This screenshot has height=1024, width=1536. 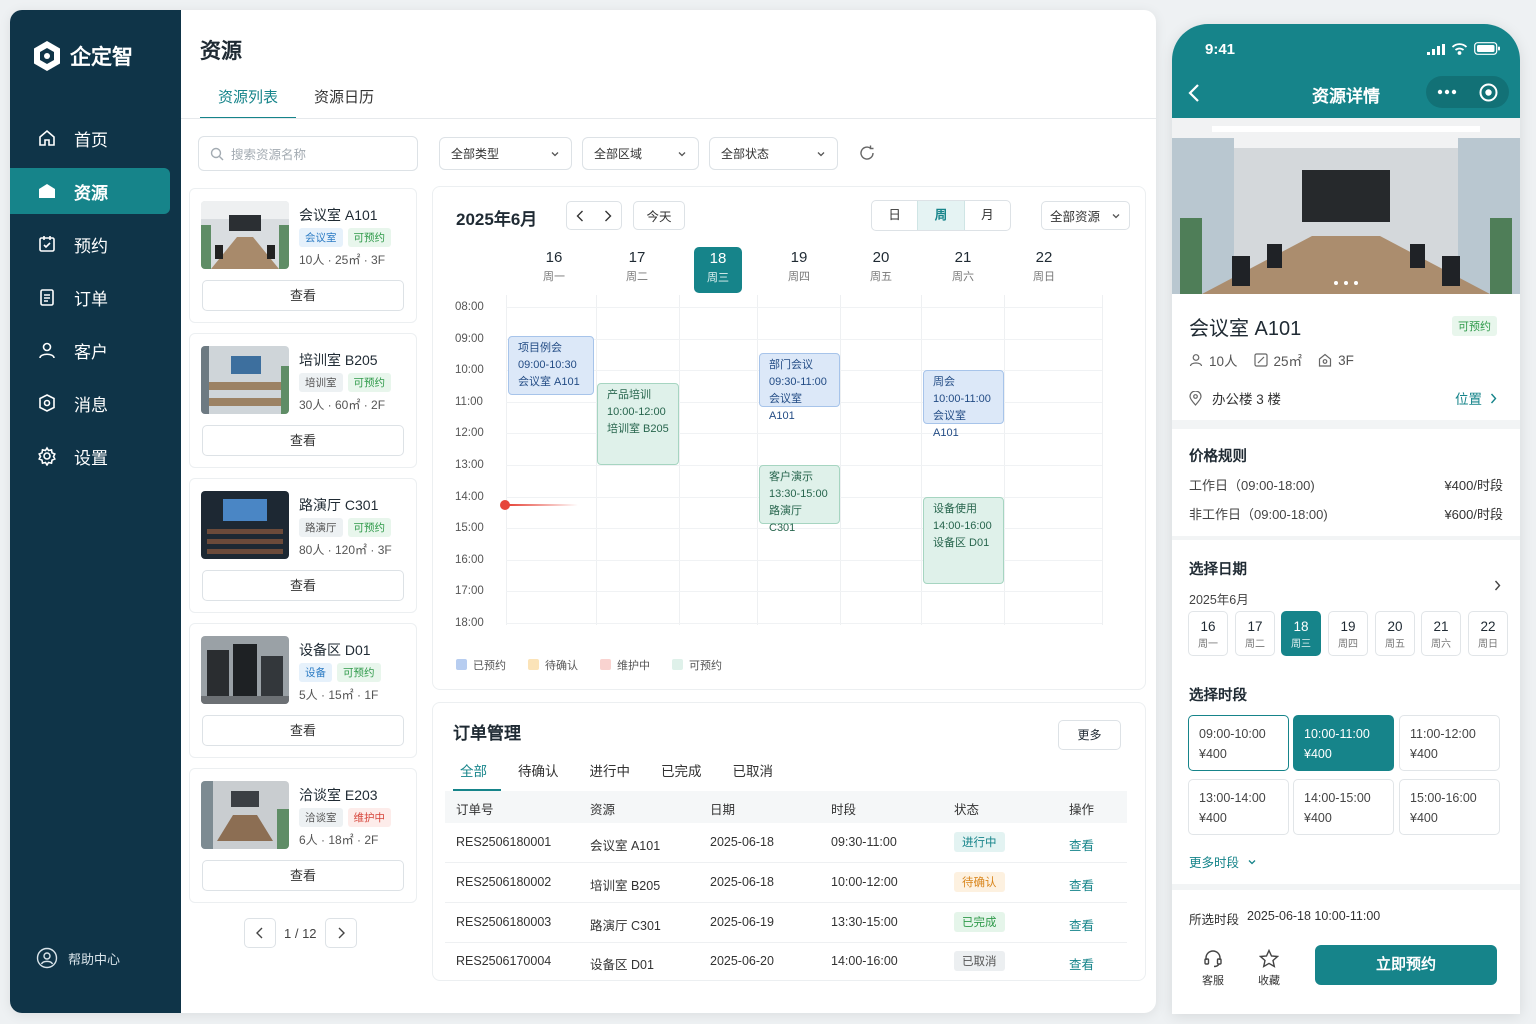 I want to click on status-select-value: 全部状态, so click(x=745, y=154).